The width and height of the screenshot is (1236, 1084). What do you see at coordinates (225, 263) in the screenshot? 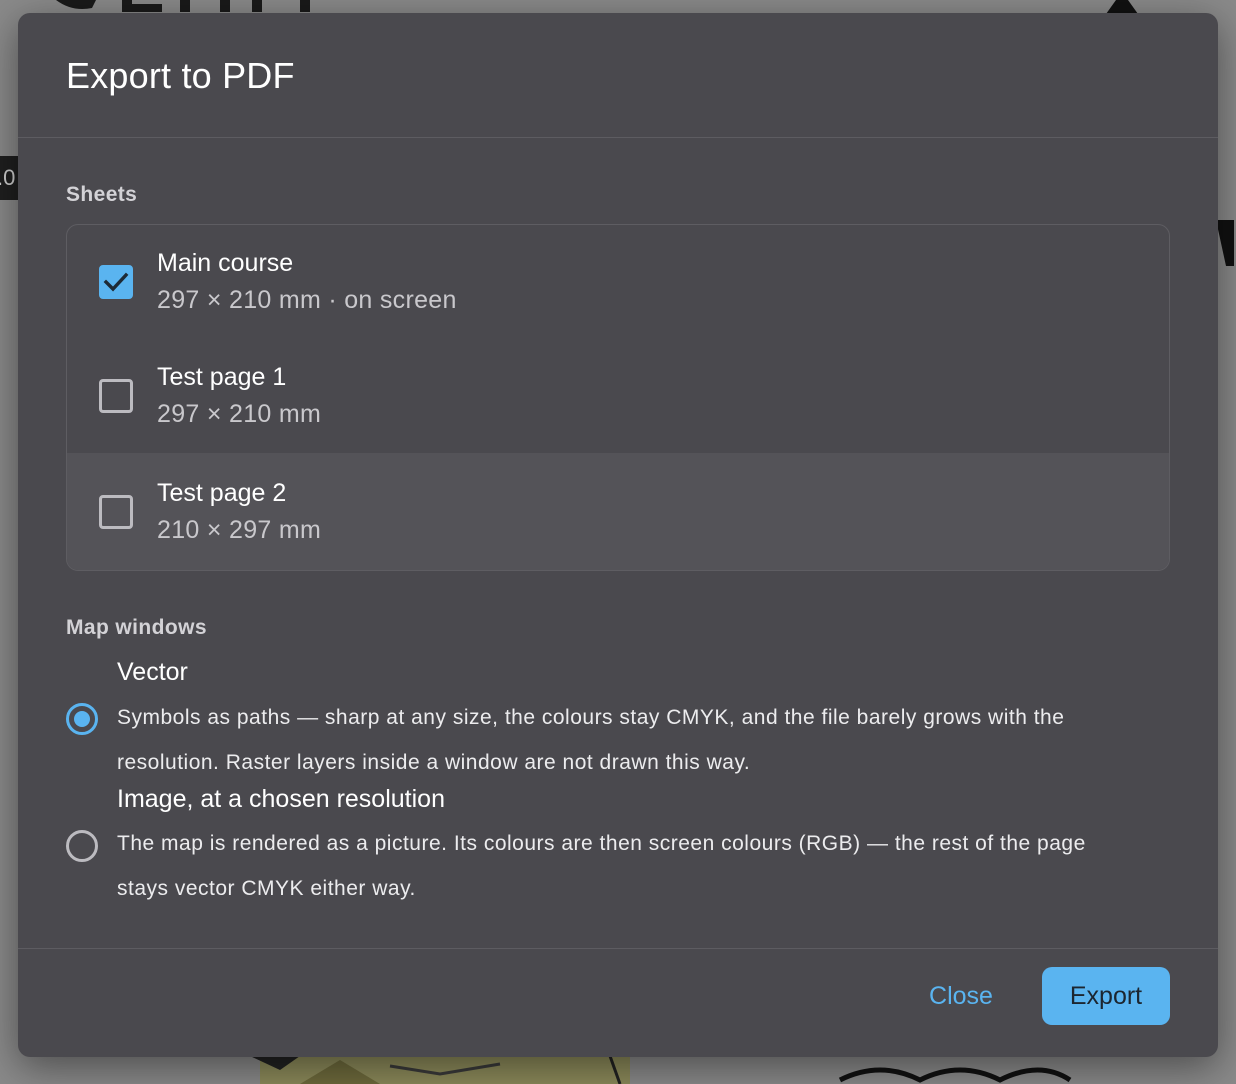
I see `sheet-name: Main course` at bounding box center [225, 263].